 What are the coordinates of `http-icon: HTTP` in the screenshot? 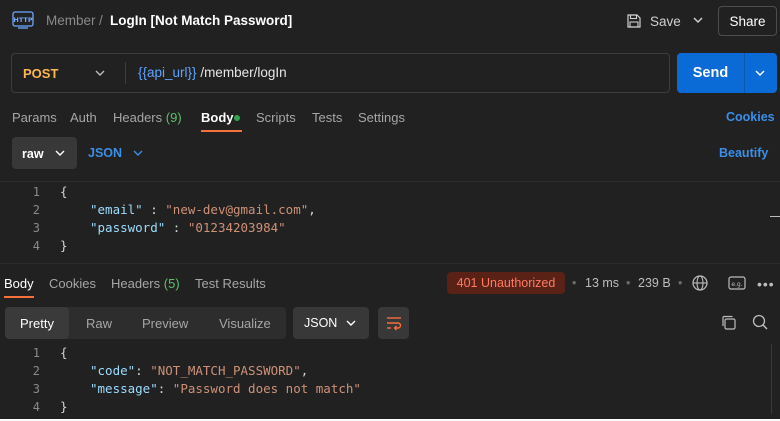 It's located at (23, 20).